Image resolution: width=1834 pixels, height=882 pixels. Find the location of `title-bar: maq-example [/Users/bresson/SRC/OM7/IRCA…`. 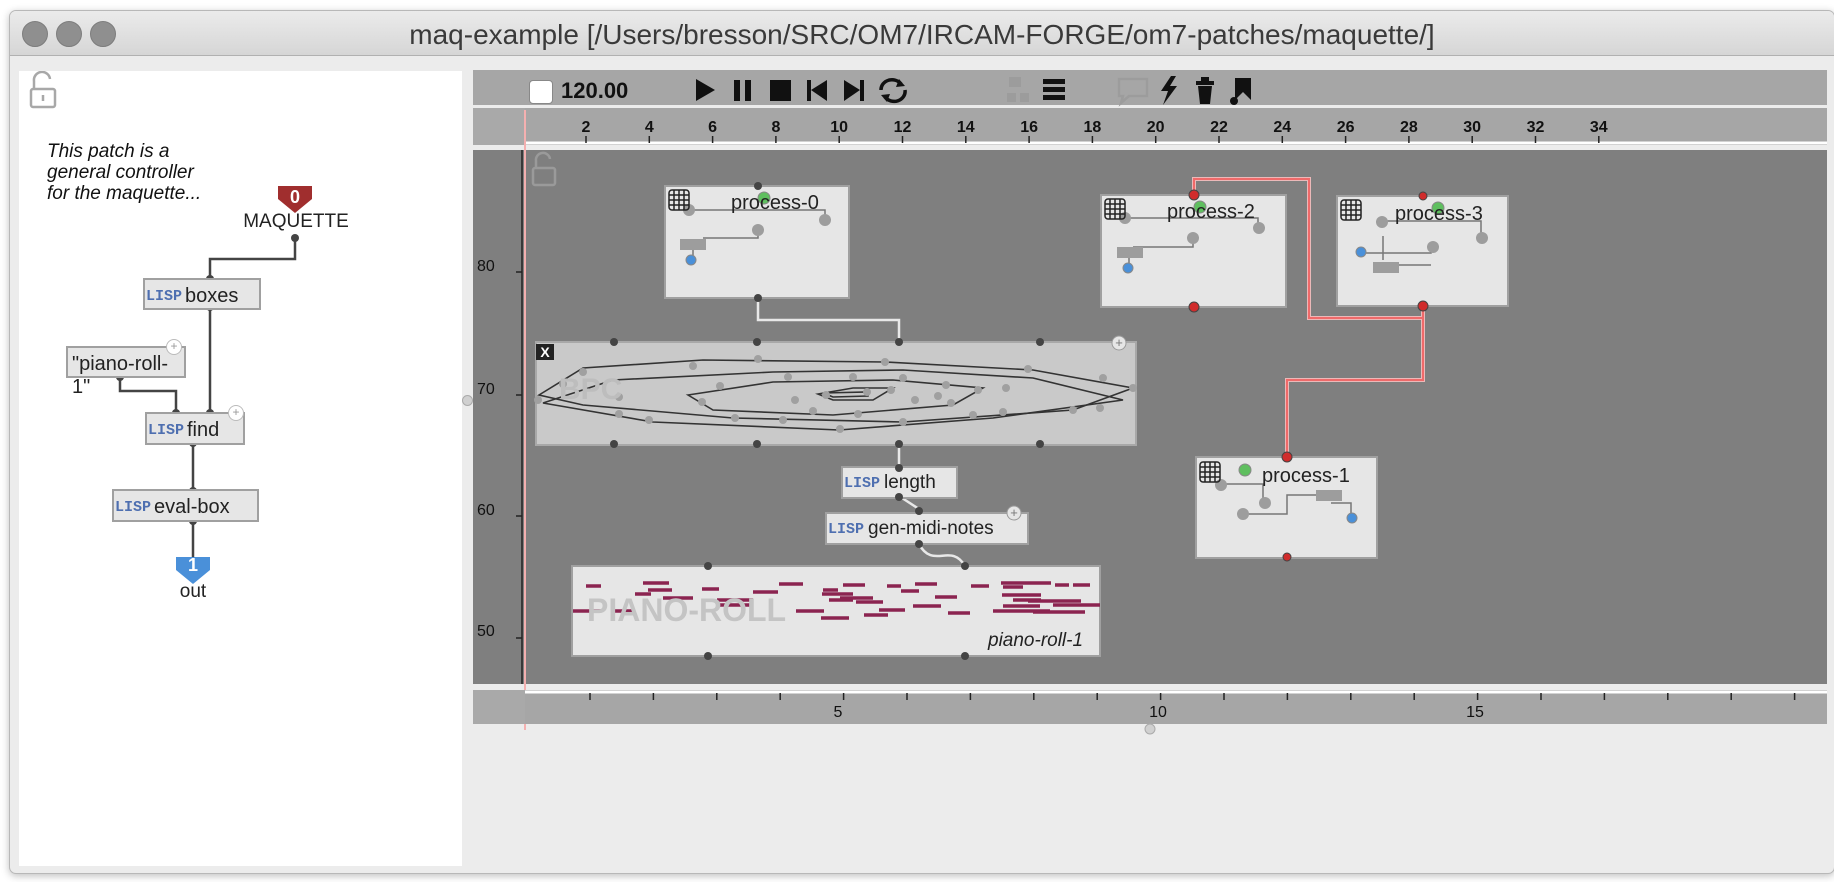

title-bar: maq-example [/Users/bresson/SRC/OM7/IRCA… is located at coordinates (922, 33).